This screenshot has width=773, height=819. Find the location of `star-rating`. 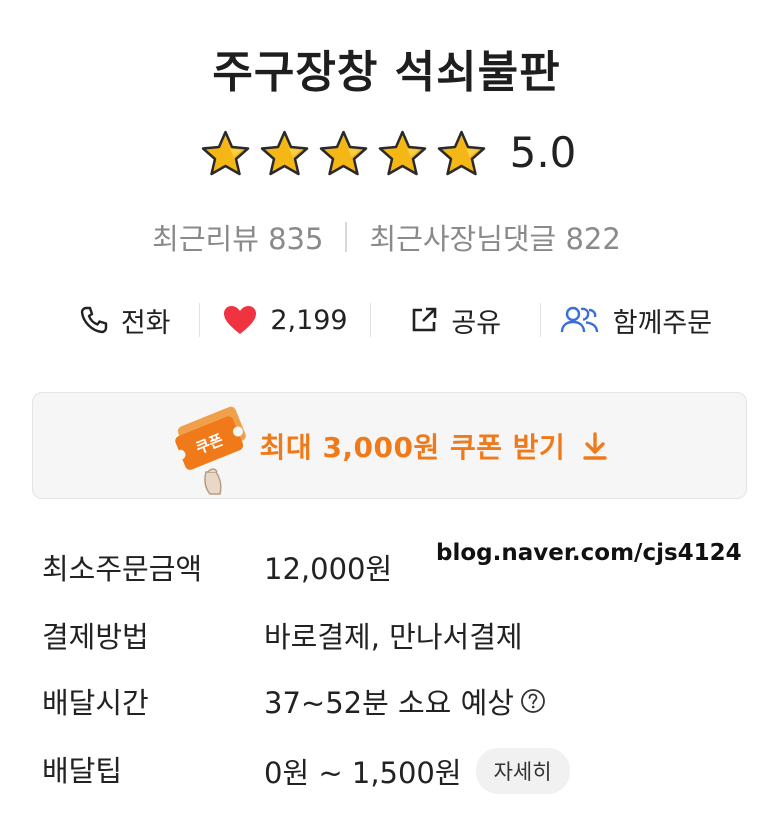

star-rating is located at coordinates (343, 153).